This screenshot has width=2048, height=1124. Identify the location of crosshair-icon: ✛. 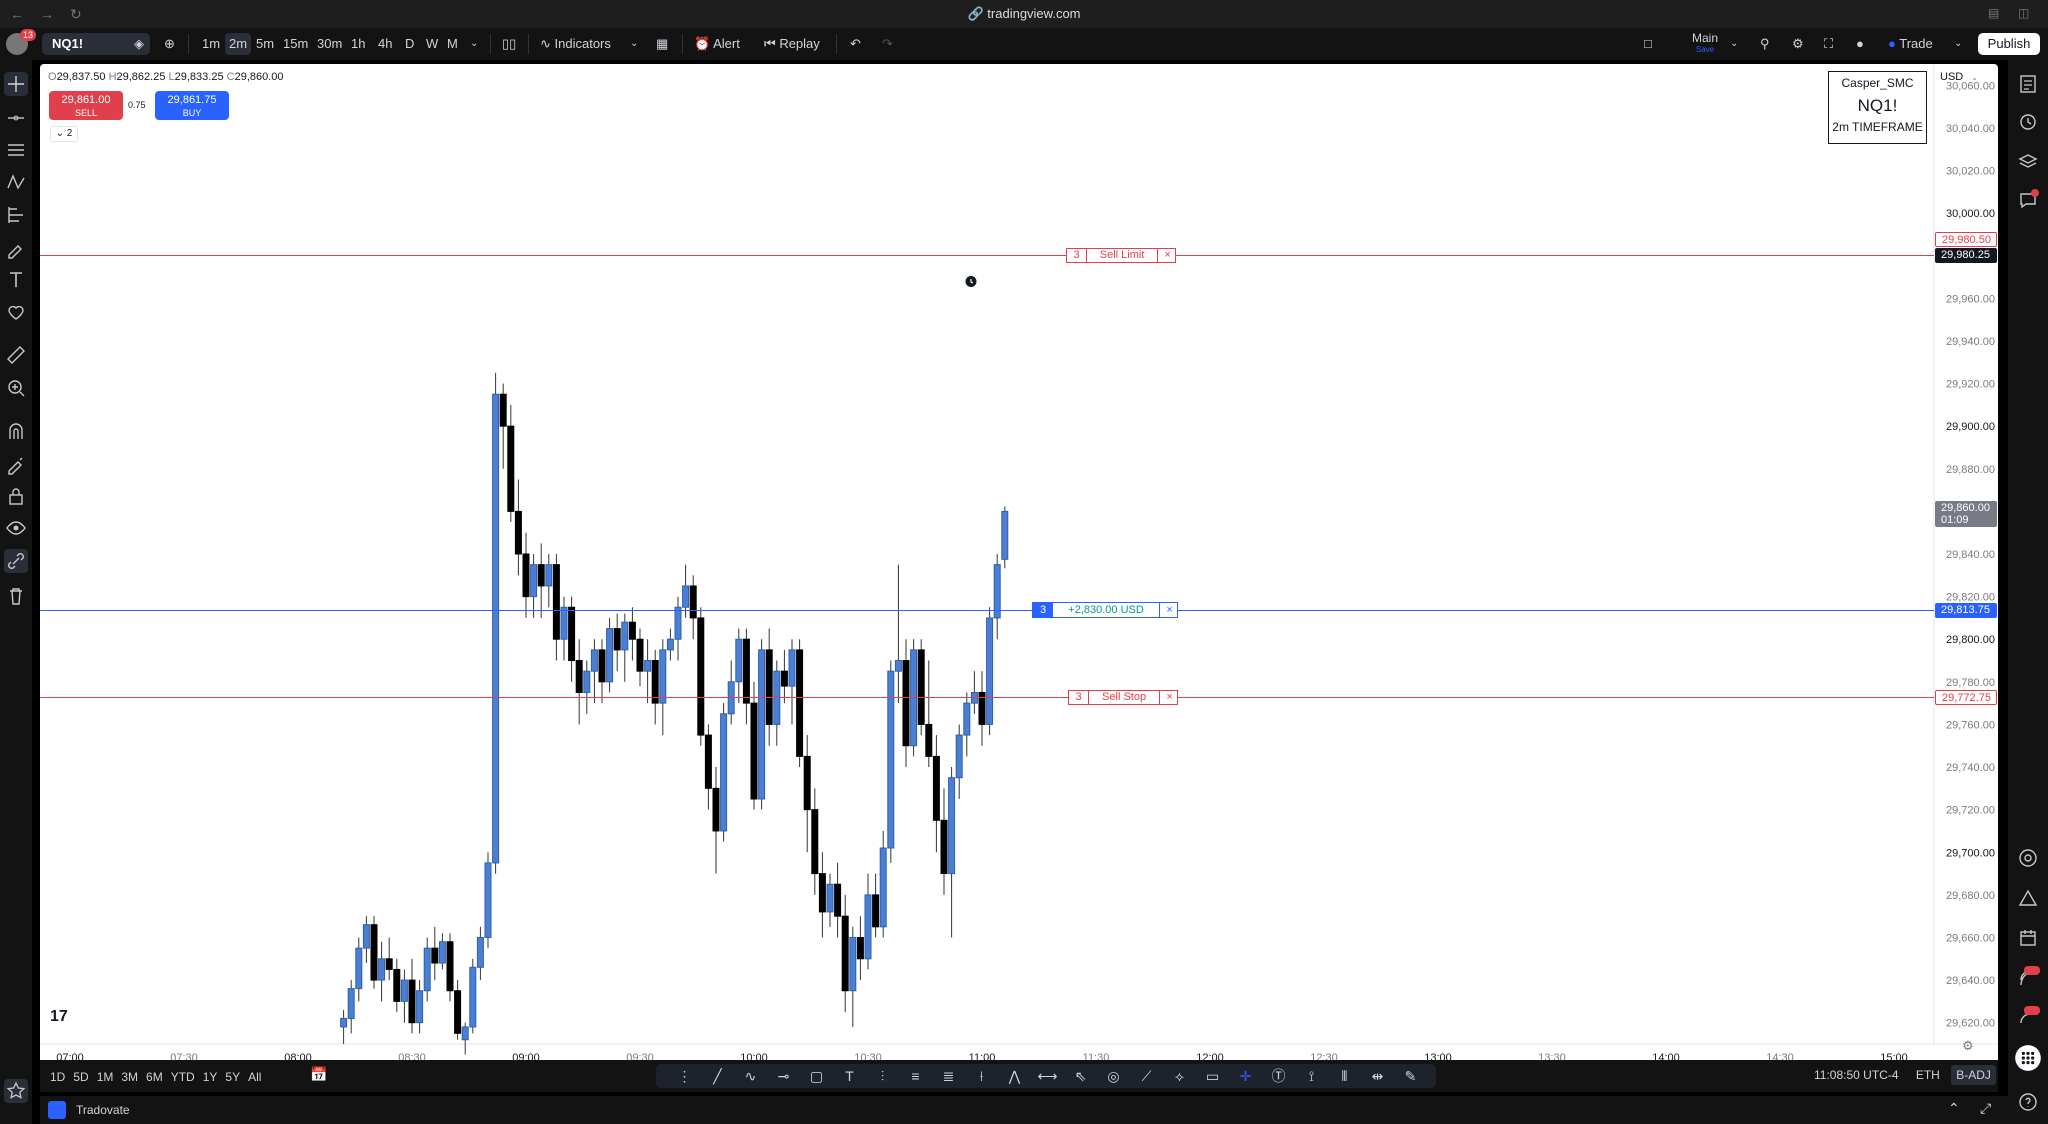
(1245, 1076).